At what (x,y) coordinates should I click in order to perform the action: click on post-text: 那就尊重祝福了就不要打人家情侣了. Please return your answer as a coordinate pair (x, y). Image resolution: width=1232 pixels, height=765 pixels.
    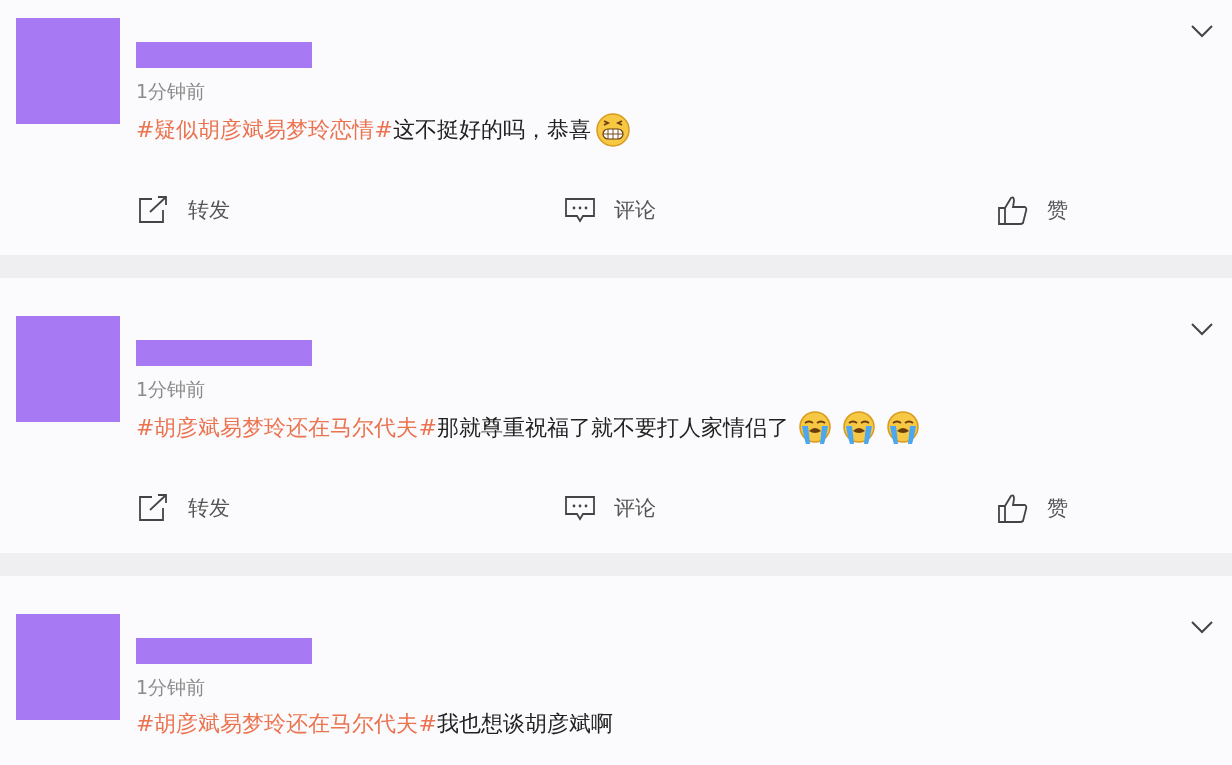
    Looking at the image, I should click on (612, 428).